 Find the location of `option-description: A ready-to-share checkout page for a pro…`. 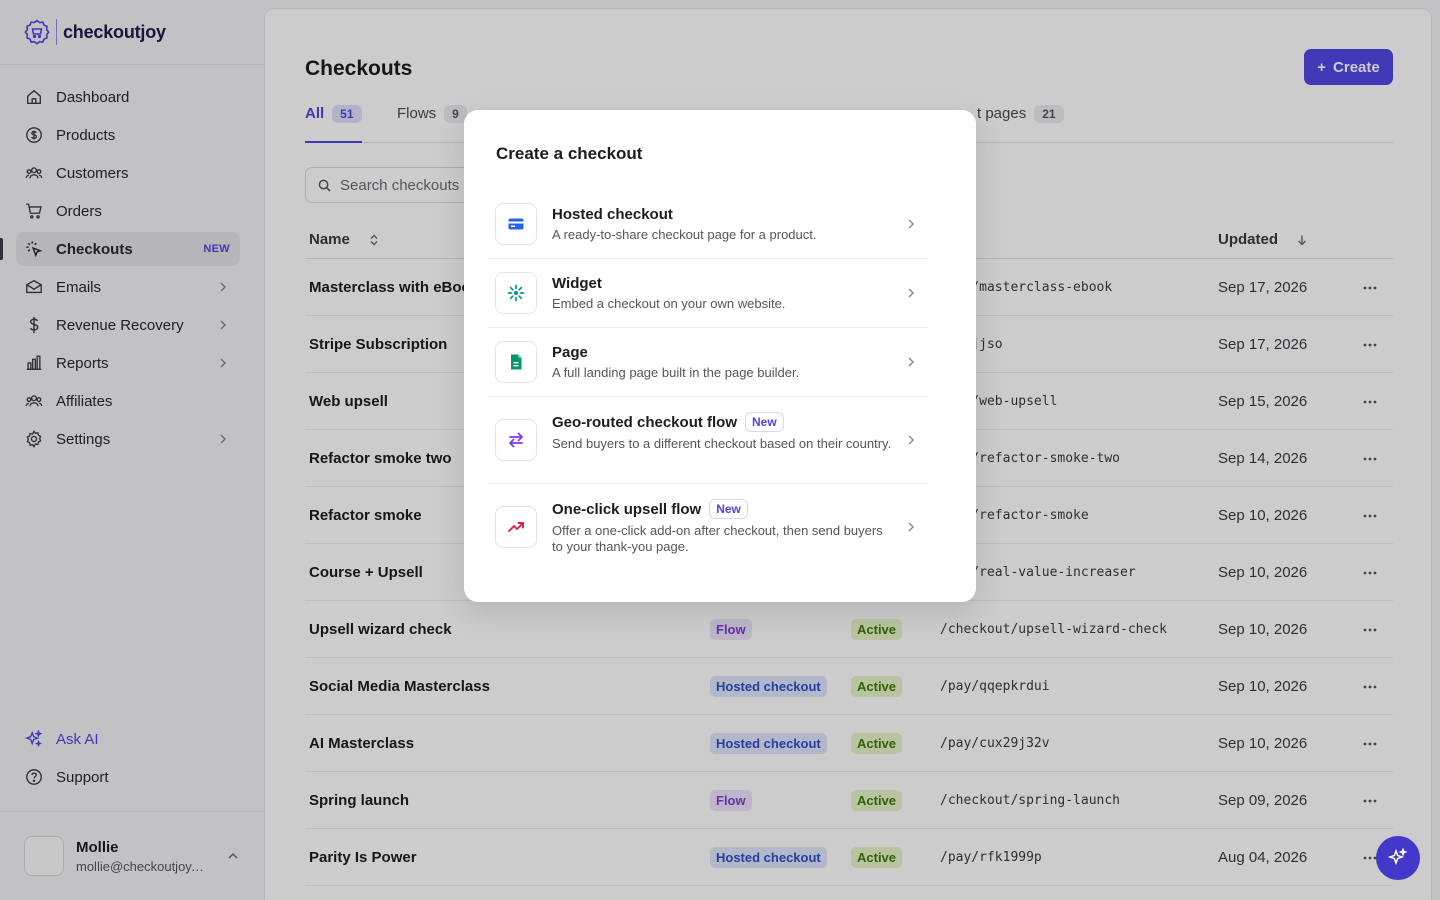

option-description: A ready-to-share checkout page for a pro… is located at coordinates (684, 234).